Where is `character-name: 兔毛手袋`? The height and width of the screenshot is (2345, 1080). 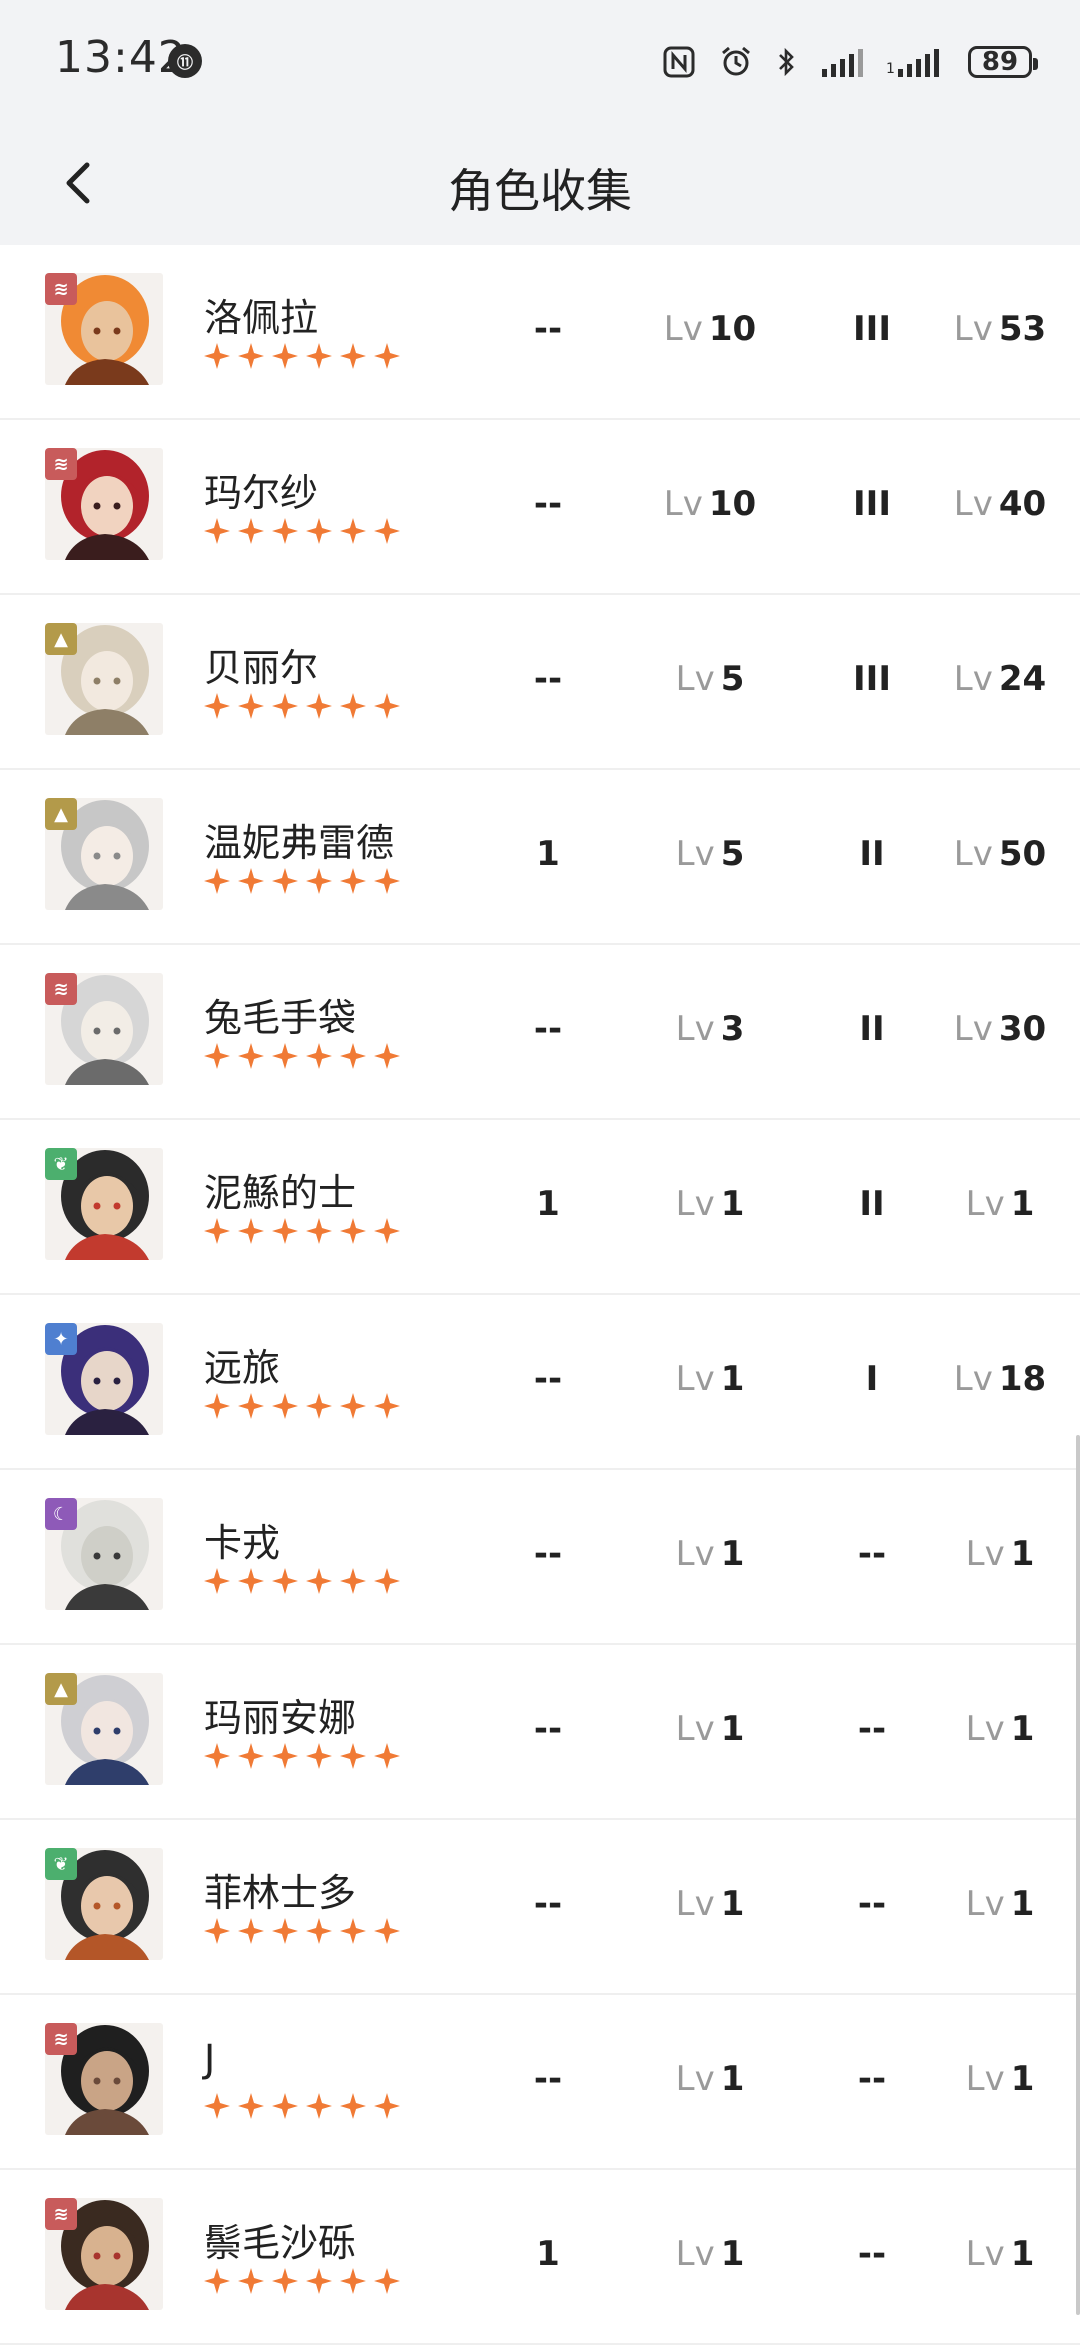
character-name: 兔毛手袋 is located at coordinates (280, 1018).